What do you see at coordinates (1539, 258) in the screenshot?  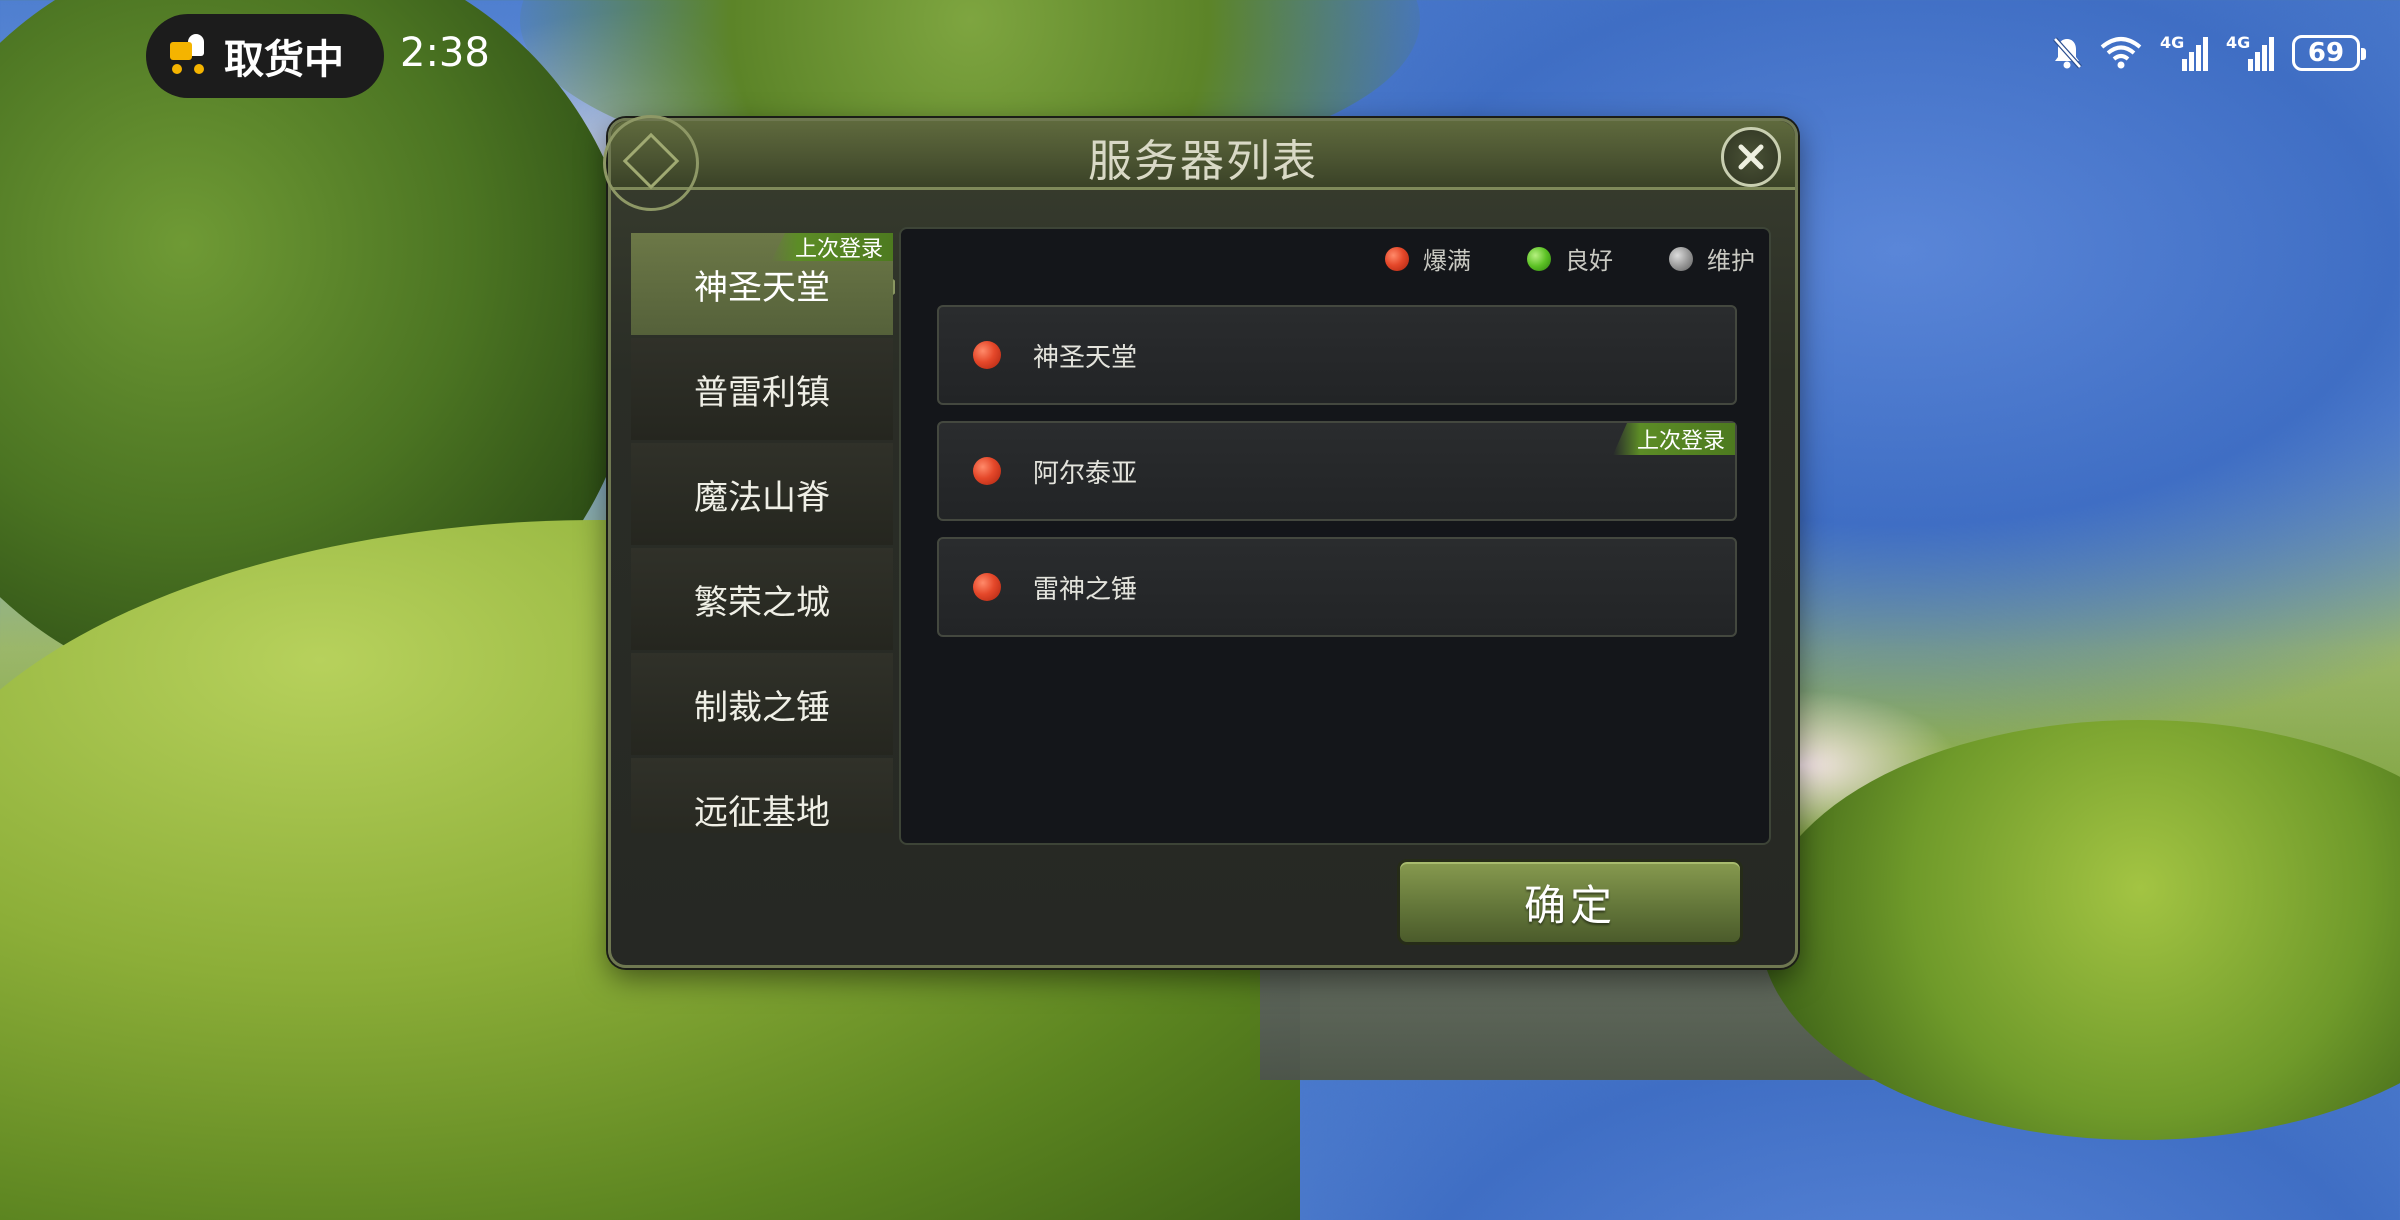 I see `status-good-dot-icon` at bounding box center [1539, 258].